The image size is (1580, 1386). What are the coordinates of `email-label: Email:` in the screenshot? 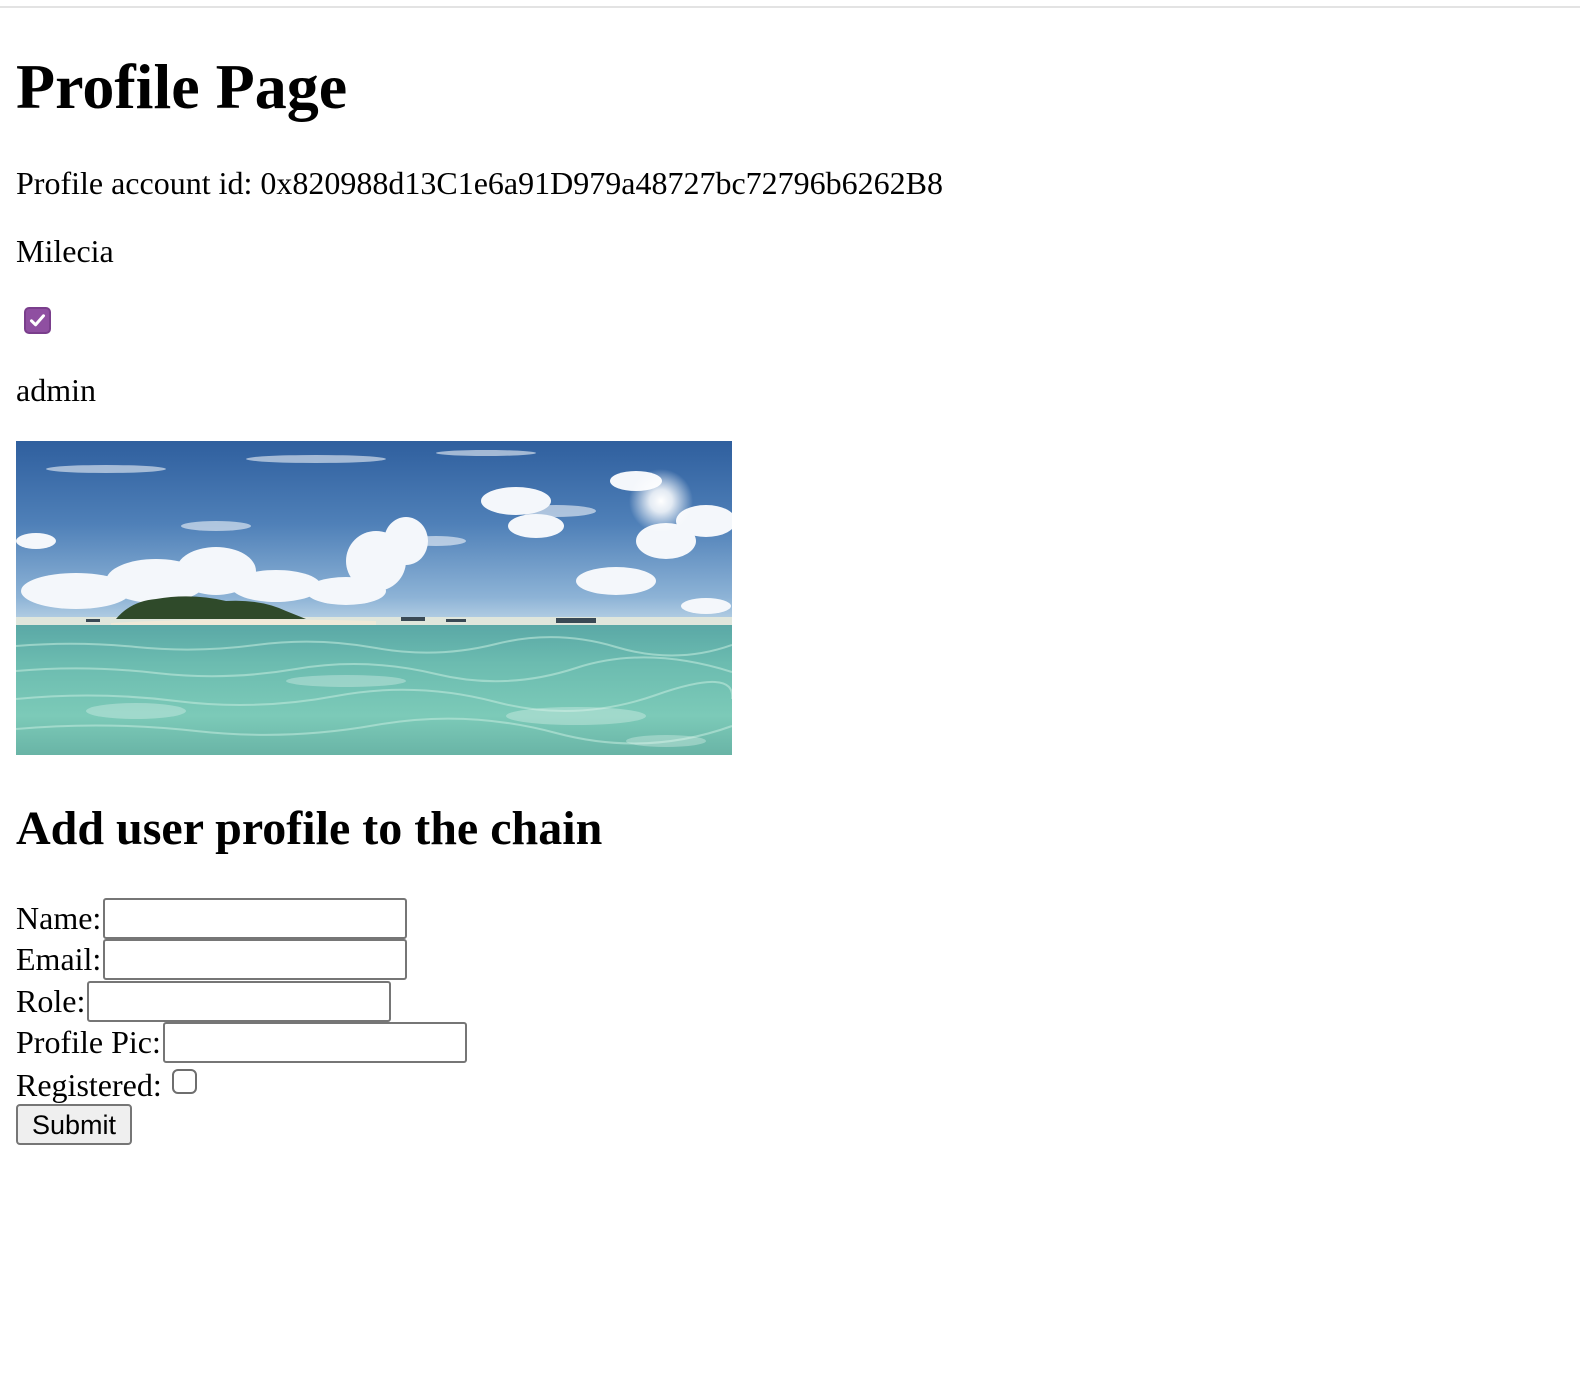 It's located at (59, 959).